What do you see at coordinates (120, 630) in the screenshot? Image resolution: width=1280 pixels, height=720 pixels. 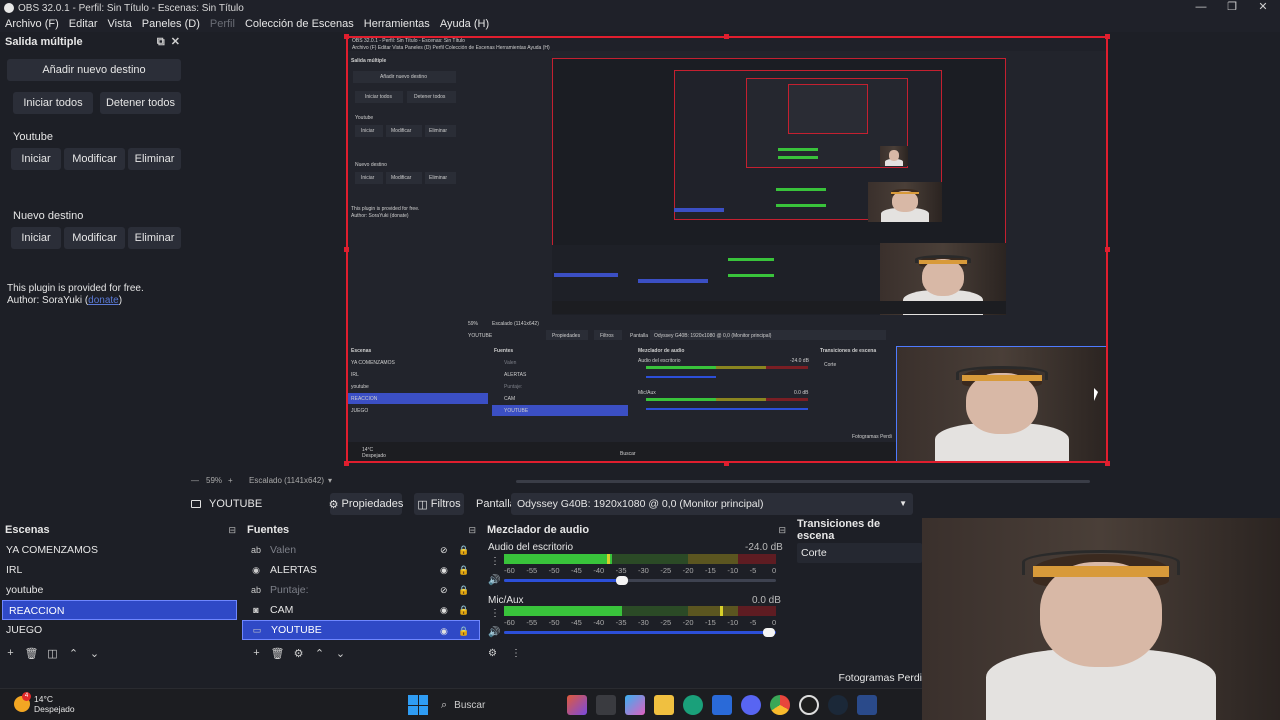 I see `scene-item: JUEGO` at bounding box center [120, 630].